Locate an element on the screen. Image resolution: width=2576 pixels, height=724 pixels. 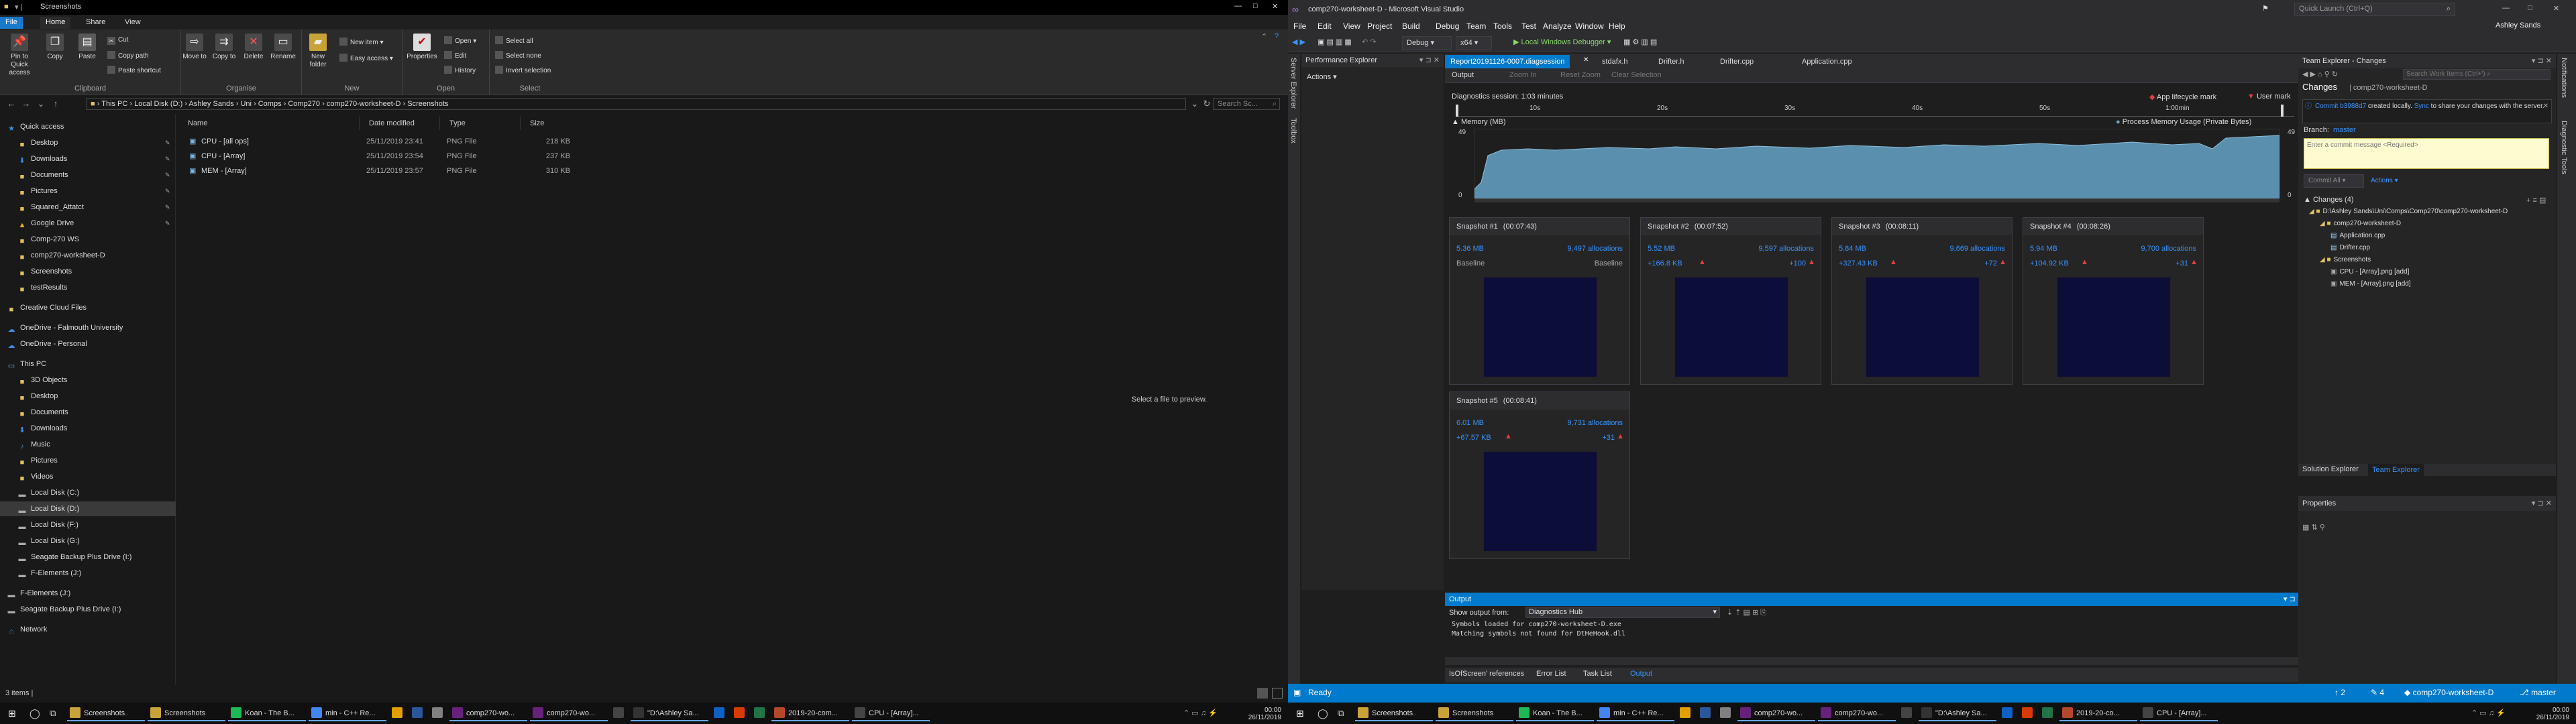
minimize-button: — is located at coordinates (1238, 6).